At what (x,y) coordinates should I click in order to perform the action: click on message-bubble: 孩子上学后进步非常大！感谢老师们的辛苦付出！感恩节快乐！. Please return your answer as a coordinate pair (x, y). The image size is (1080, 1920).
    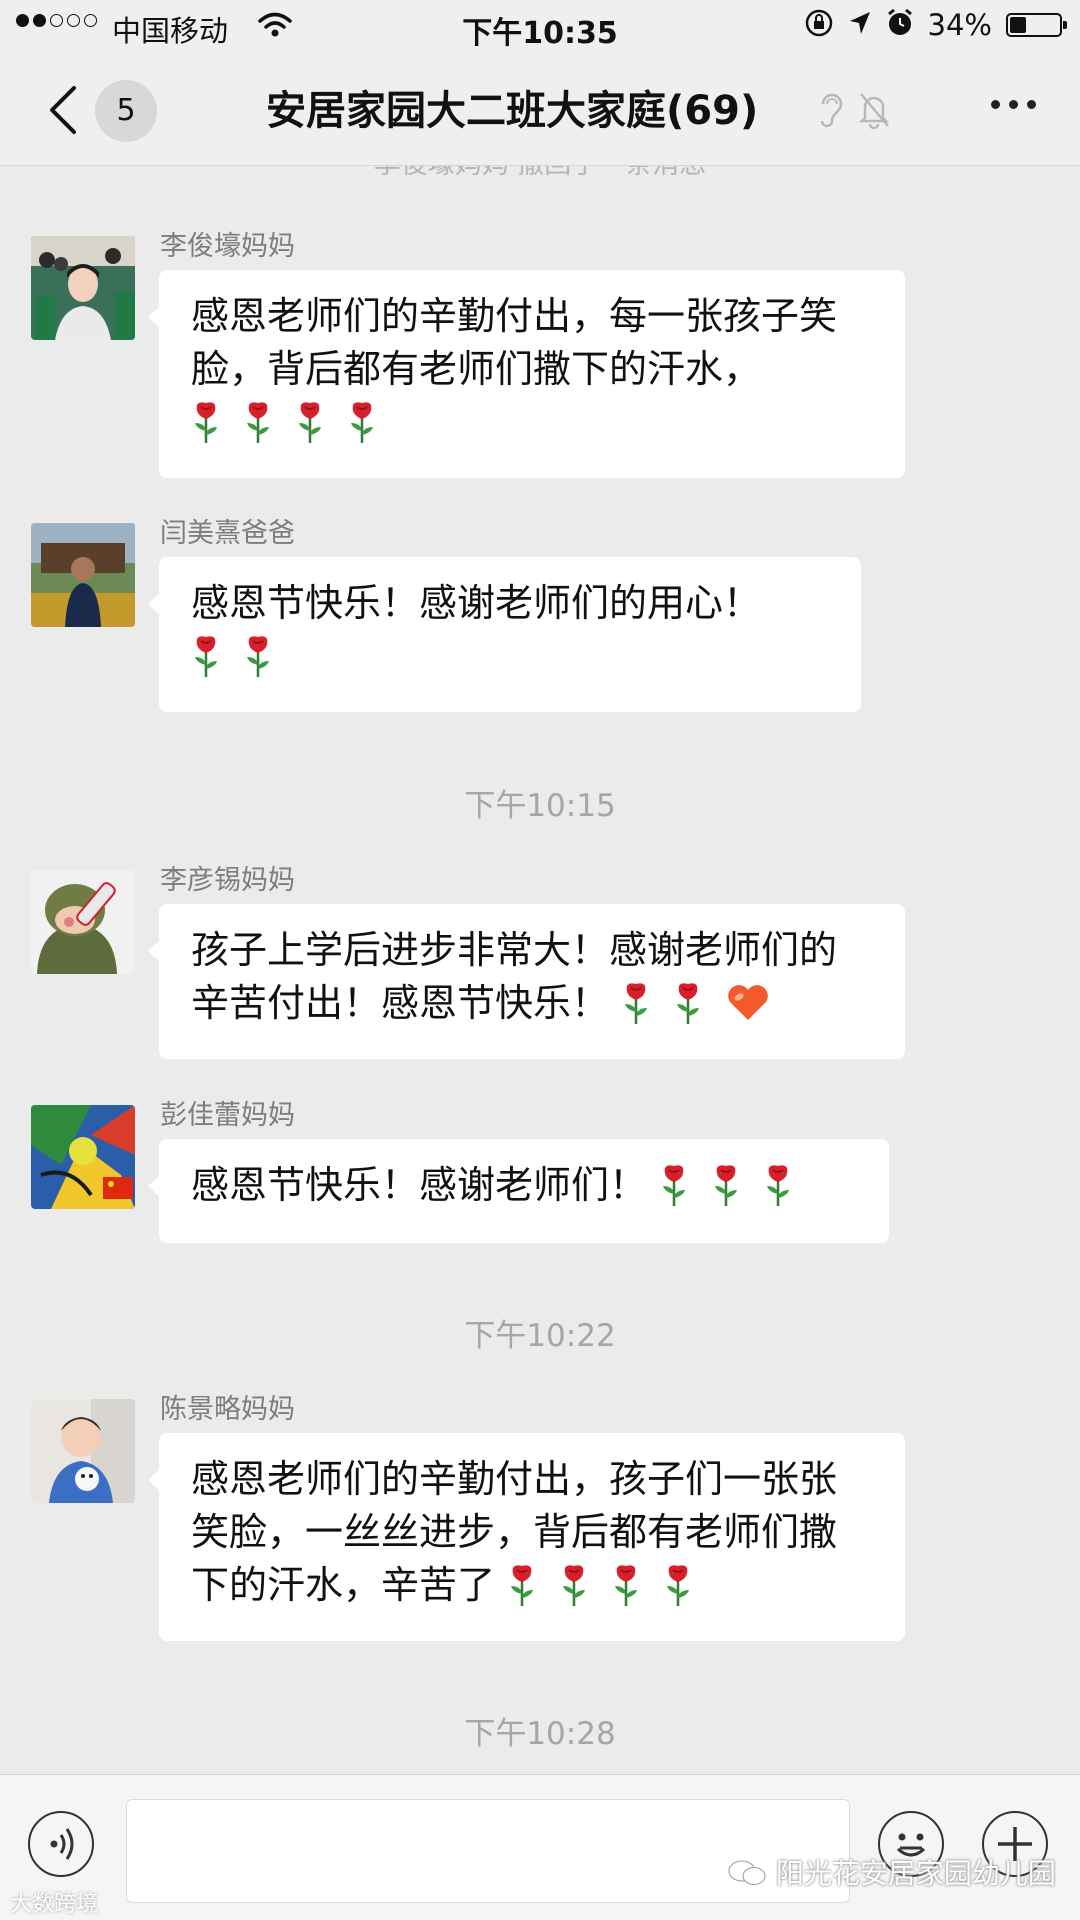
    Looking at the image, I should click on (526, 981).